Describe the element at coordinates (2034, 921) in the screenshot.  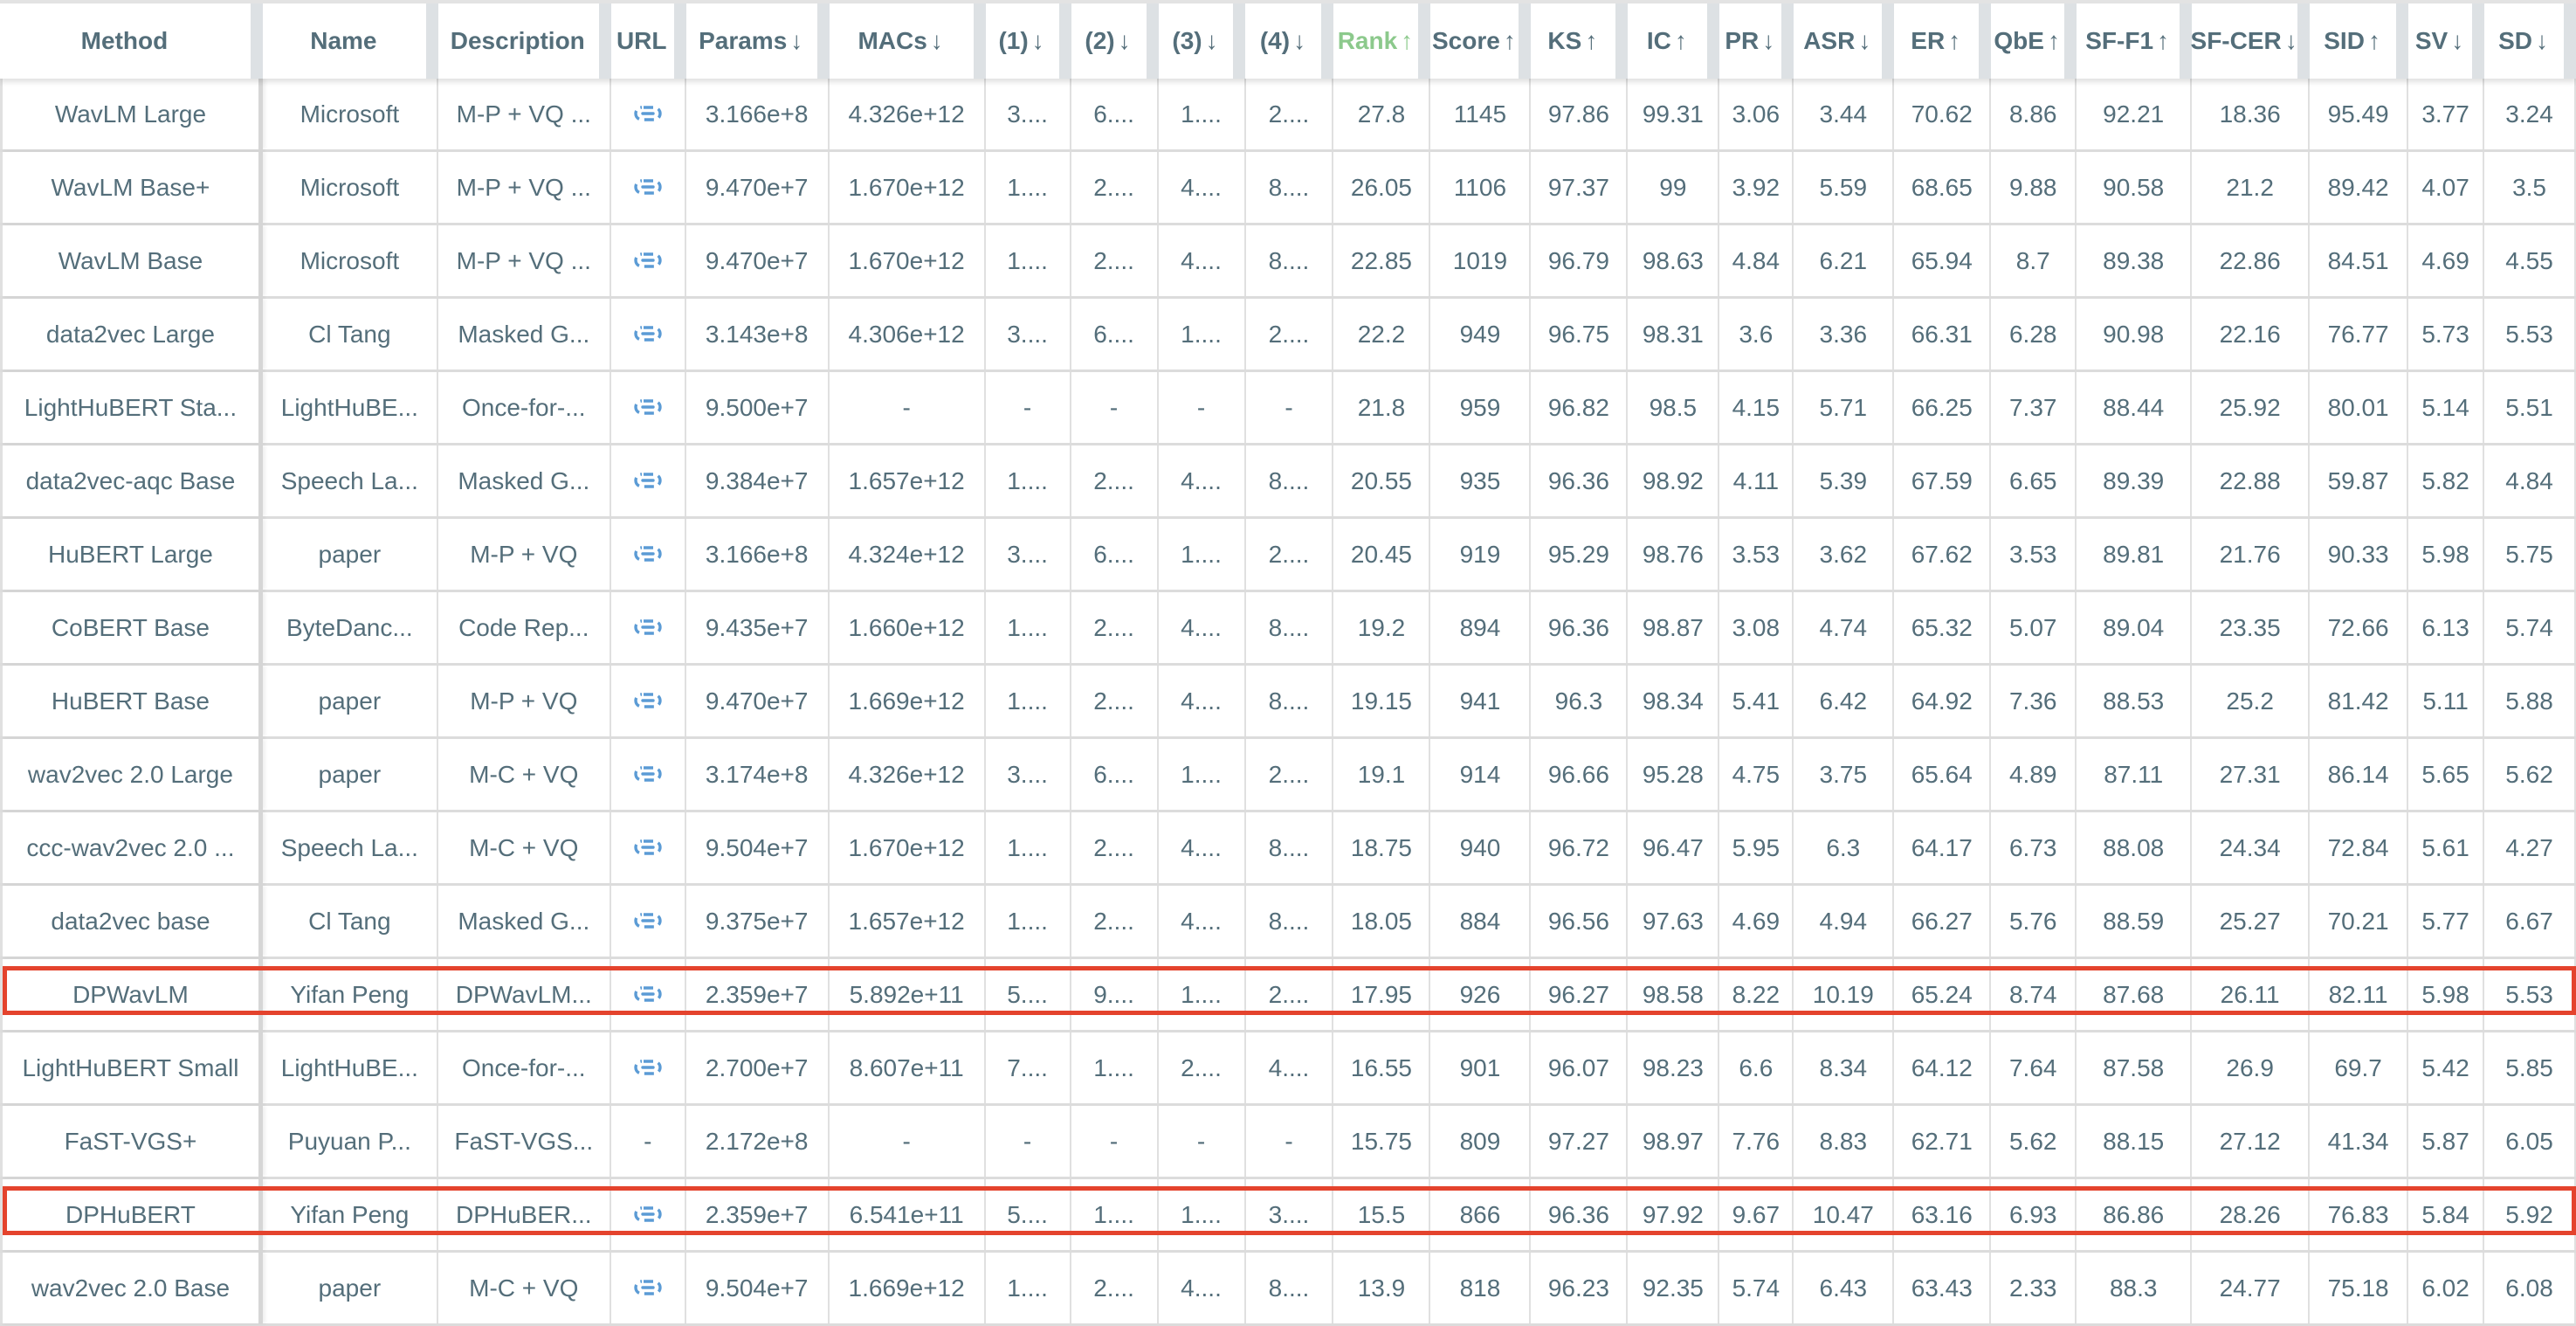
I see `cell-qbe: 5.76` at that location.